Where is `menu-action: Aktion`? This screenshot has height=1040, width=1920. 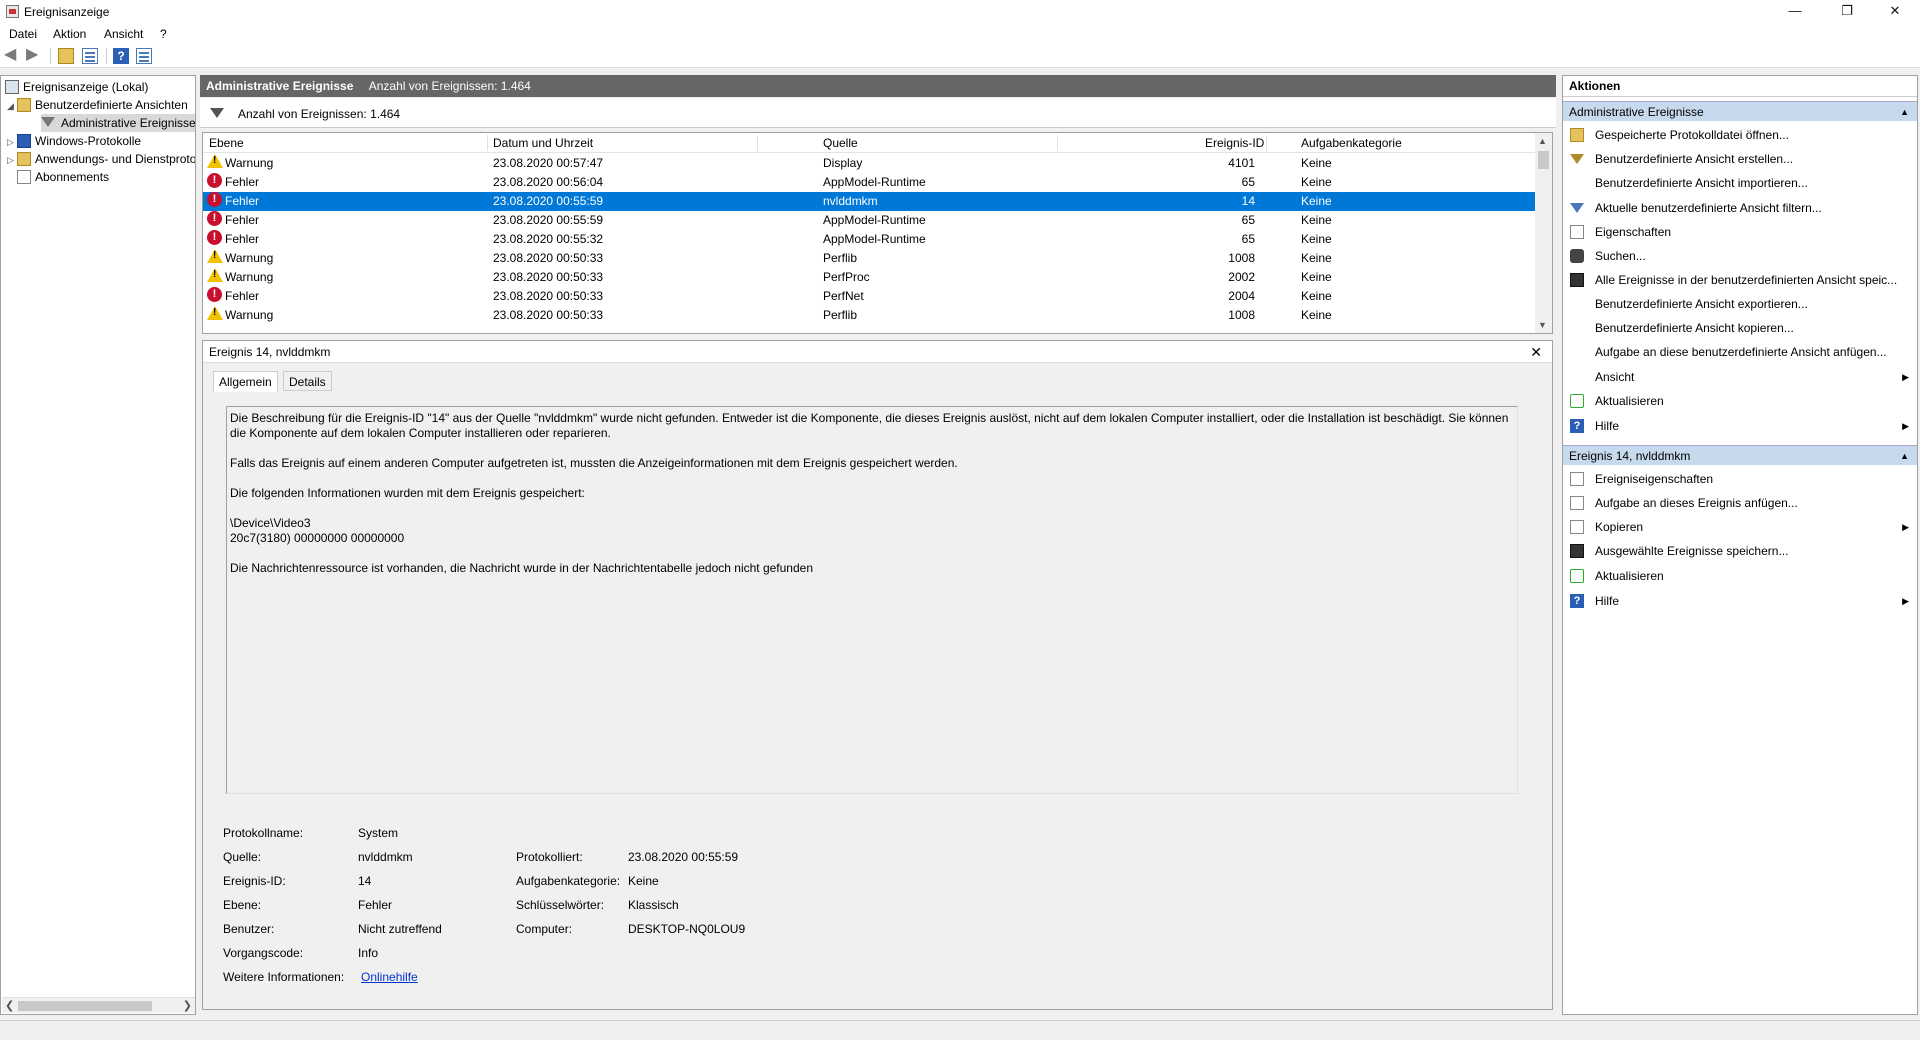
menu-action: Aktion is located at coordinates (69, 34).